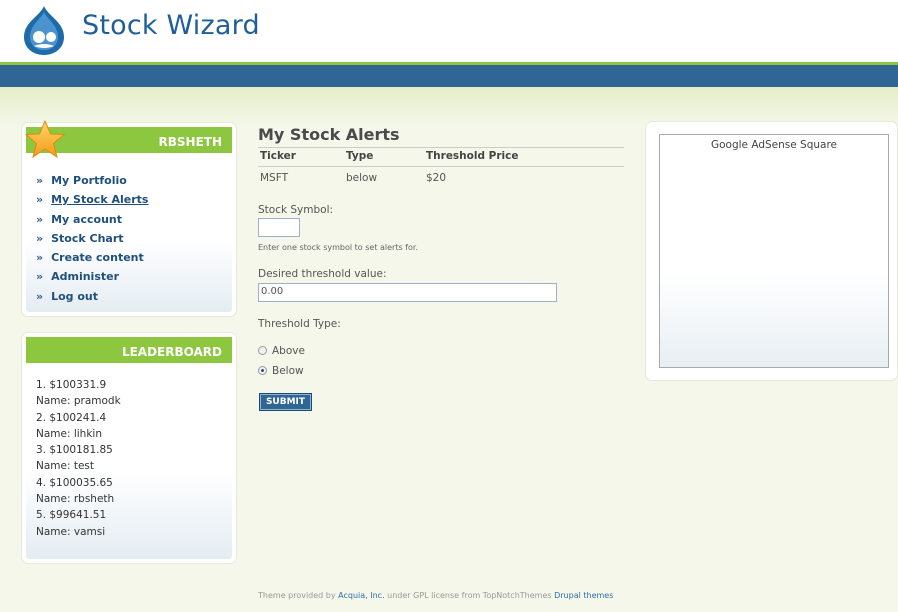 This screenshot has width=898, height=612. Describe the element at coordinates (298, 595) in the screenshot. I see `footer-text-1: Theme provided by` at that location.